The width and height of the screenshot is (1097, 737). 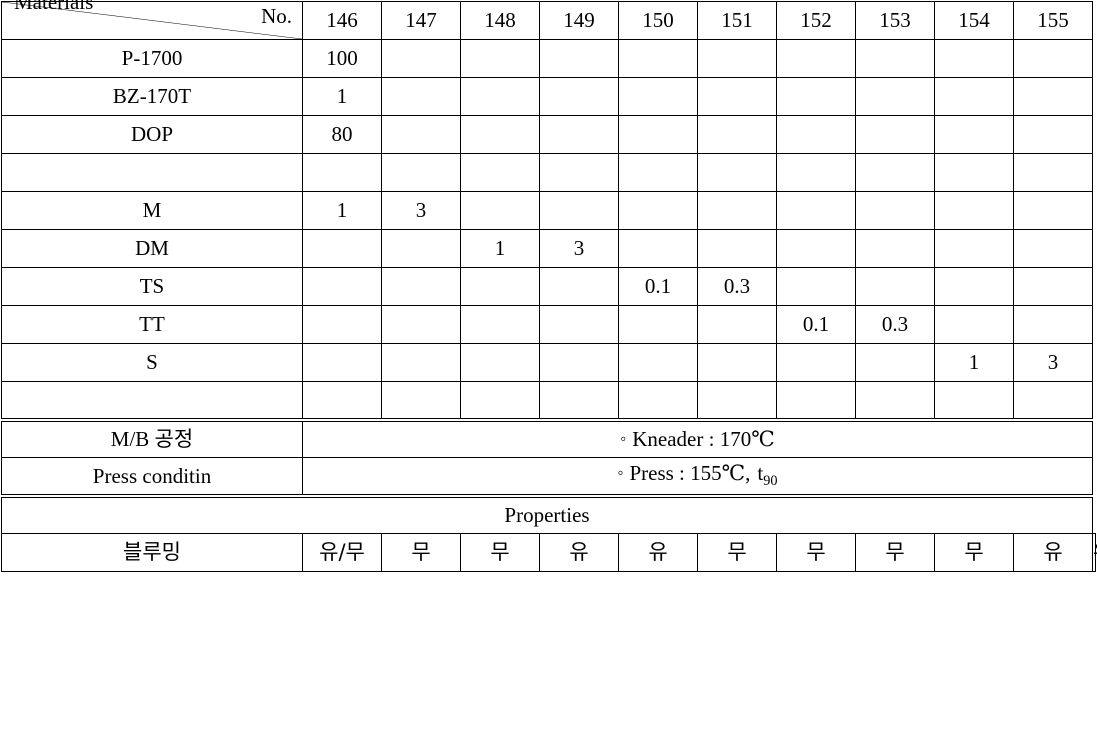 What do you see at coordinates (816, 20) in the screenshot?
I see `column-header-152: 152` at bounding box center [816, 20].